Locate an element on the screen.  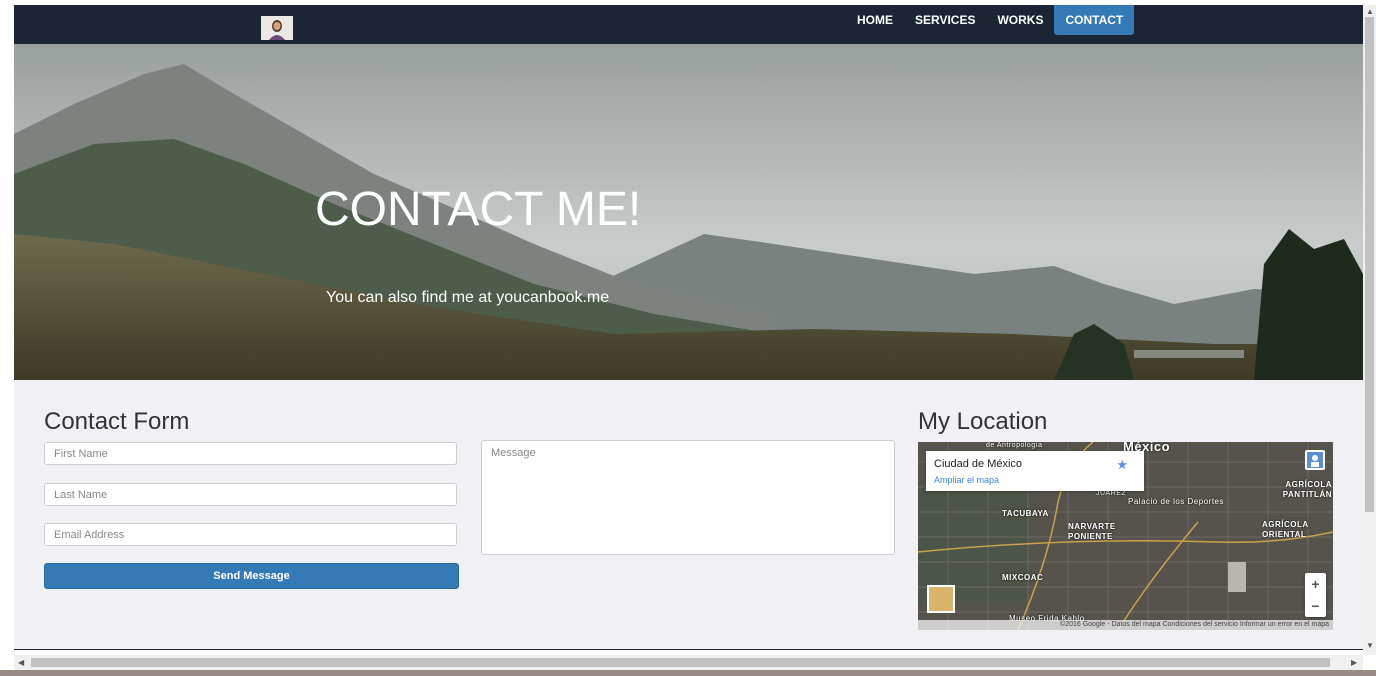
nav-home: HOME is located at coordinates (875, 20).